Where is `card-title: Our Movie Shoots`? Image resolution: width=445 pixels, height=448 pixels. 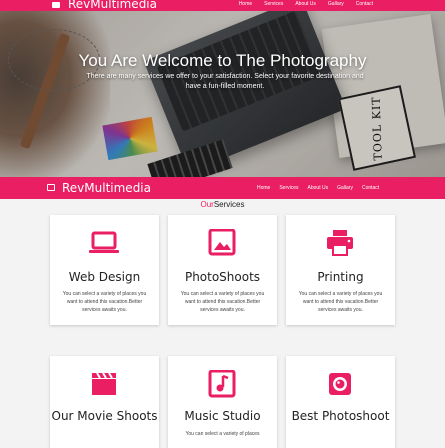
card-title: Our Movie Shoots is located at coordinates (104, 416).